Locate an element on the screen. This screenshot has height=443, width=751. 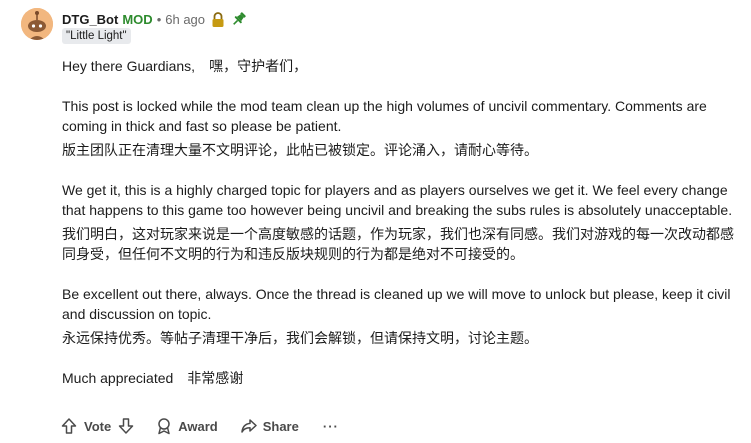
share-label: Share is located at coordinates (280, 426).